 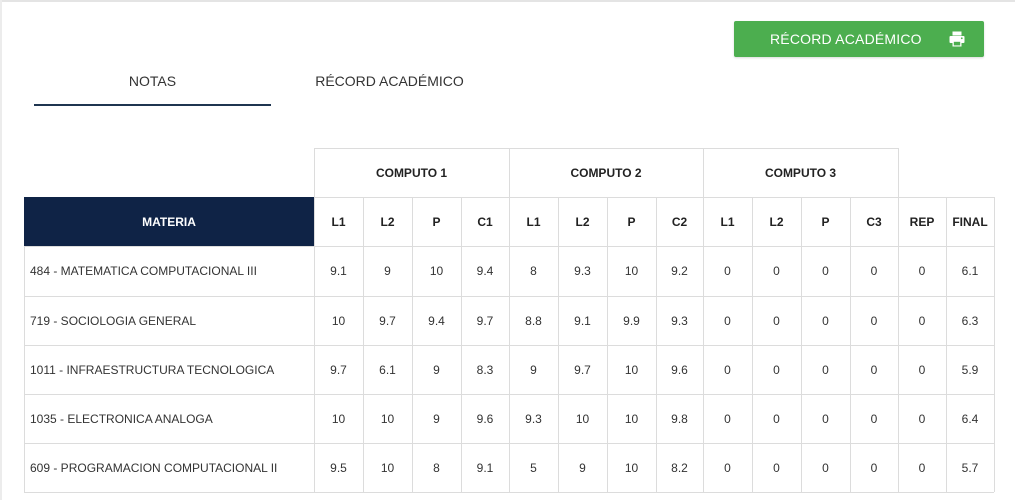 I want to click on frame-left-border, so click(x=1, y=250).